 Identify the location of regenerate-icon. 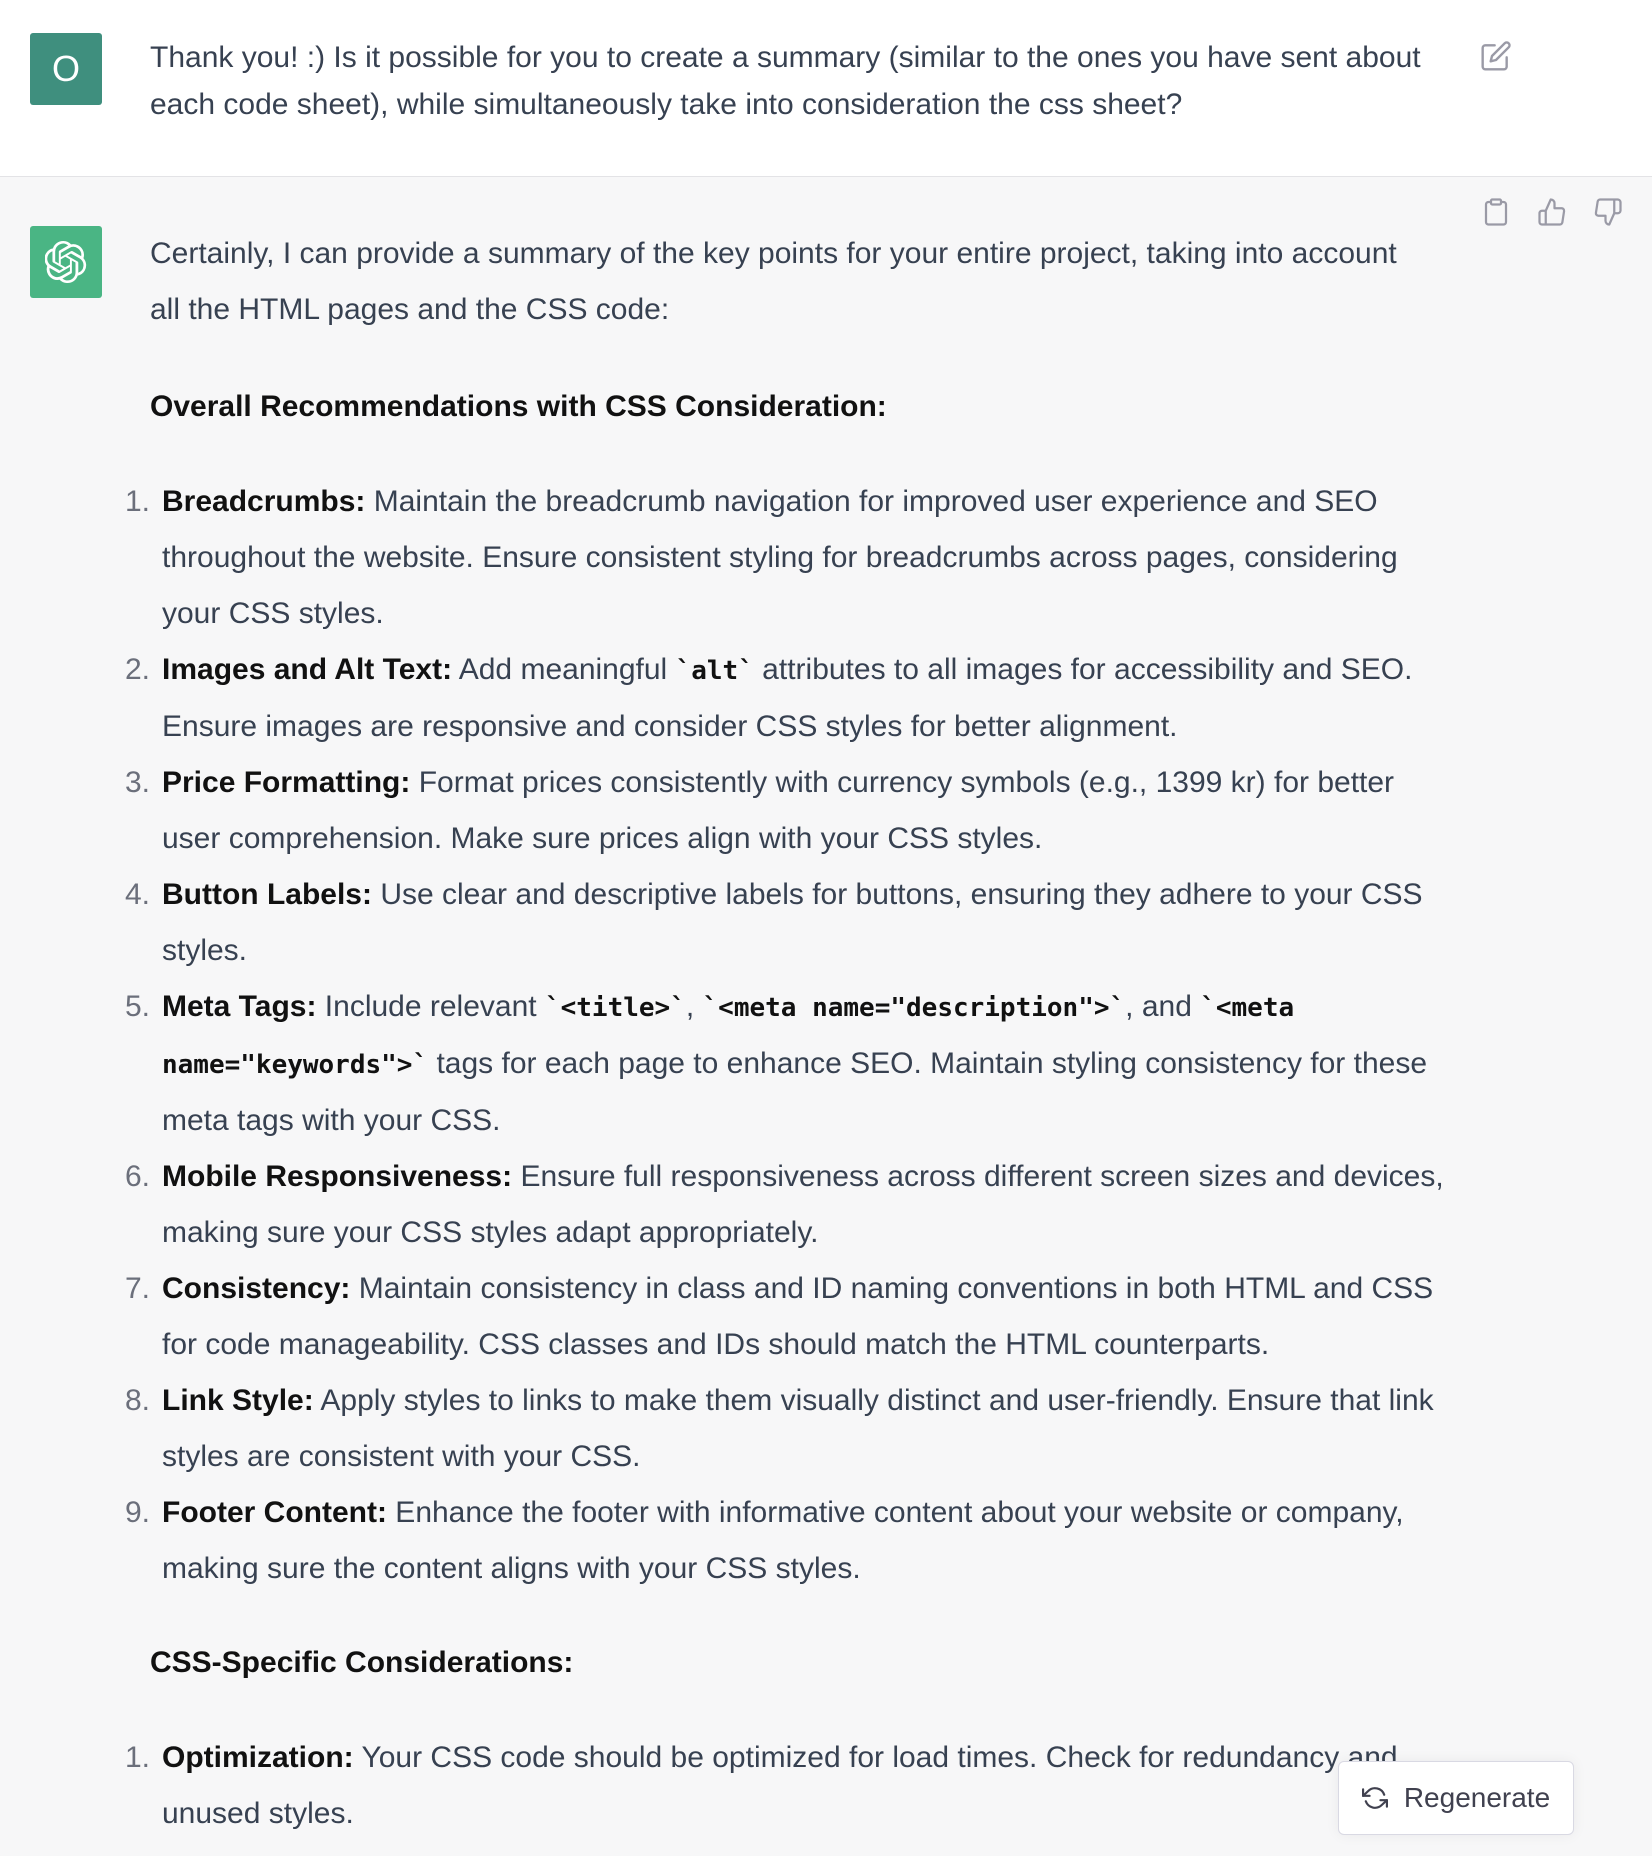
(1374, 1798).